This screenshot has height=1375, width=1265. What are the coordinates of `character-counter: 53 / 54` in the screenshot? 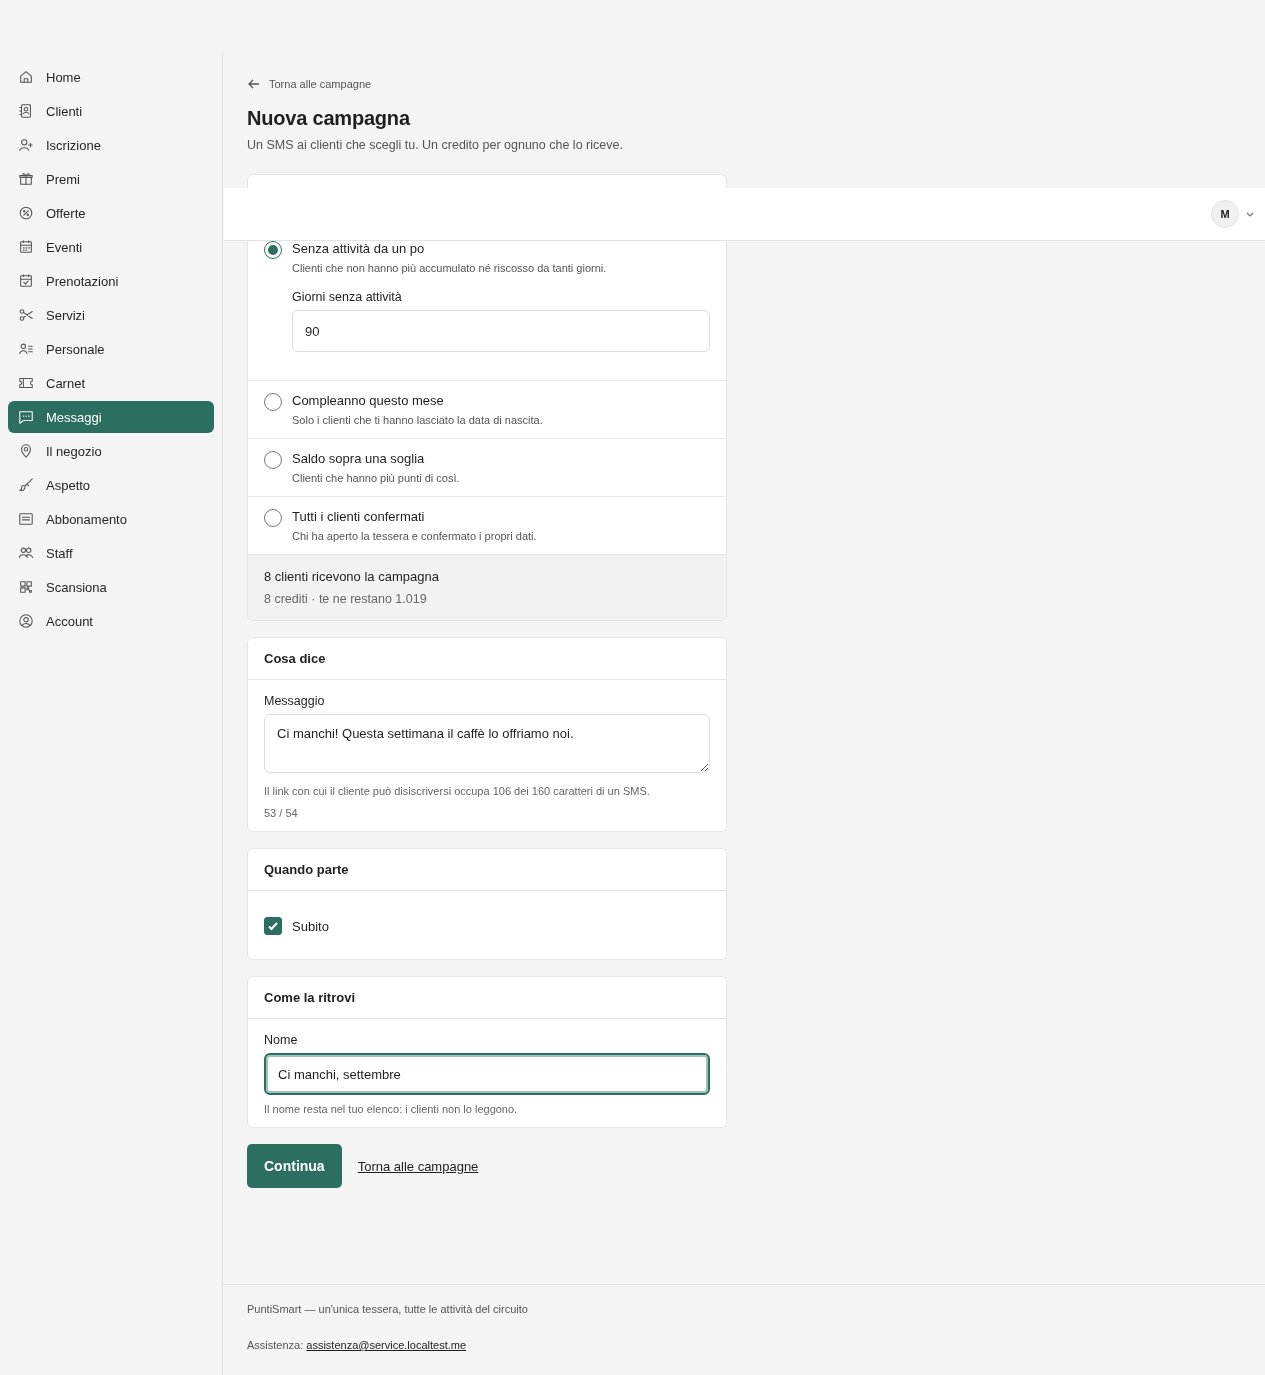 It's located at (281, 813).